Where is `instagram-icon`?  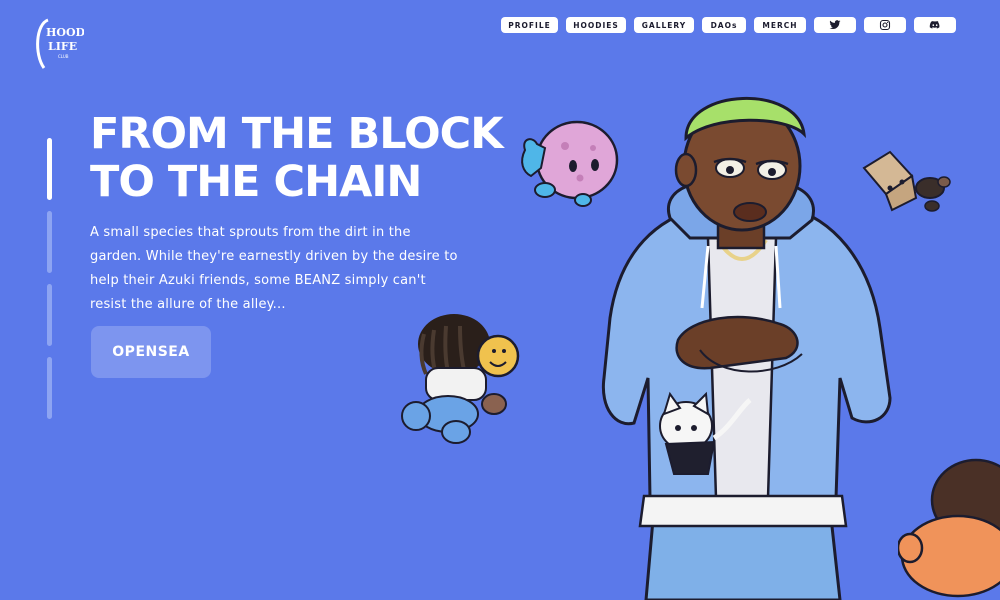
instagram-icon is located at coordinates (885, 25).